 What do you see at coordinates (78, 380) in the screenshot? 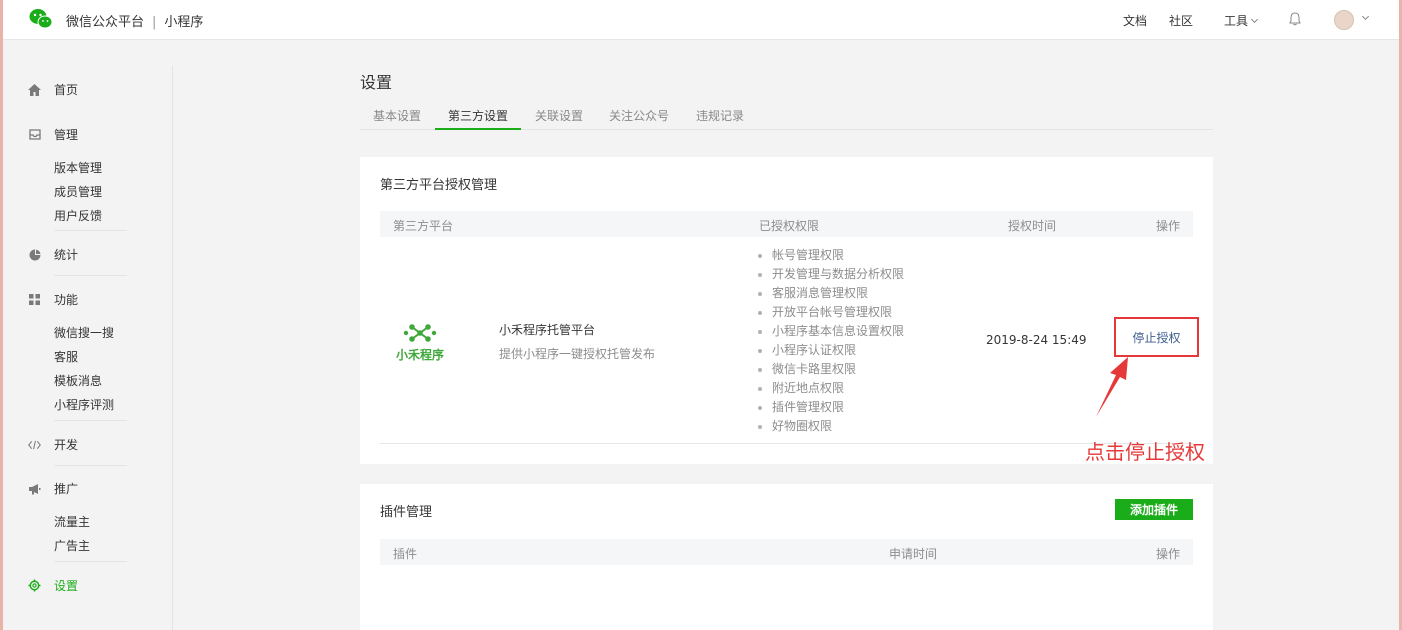
I see `sidebar-item-template-message: 模板消息` at bounding box center [78, 380].